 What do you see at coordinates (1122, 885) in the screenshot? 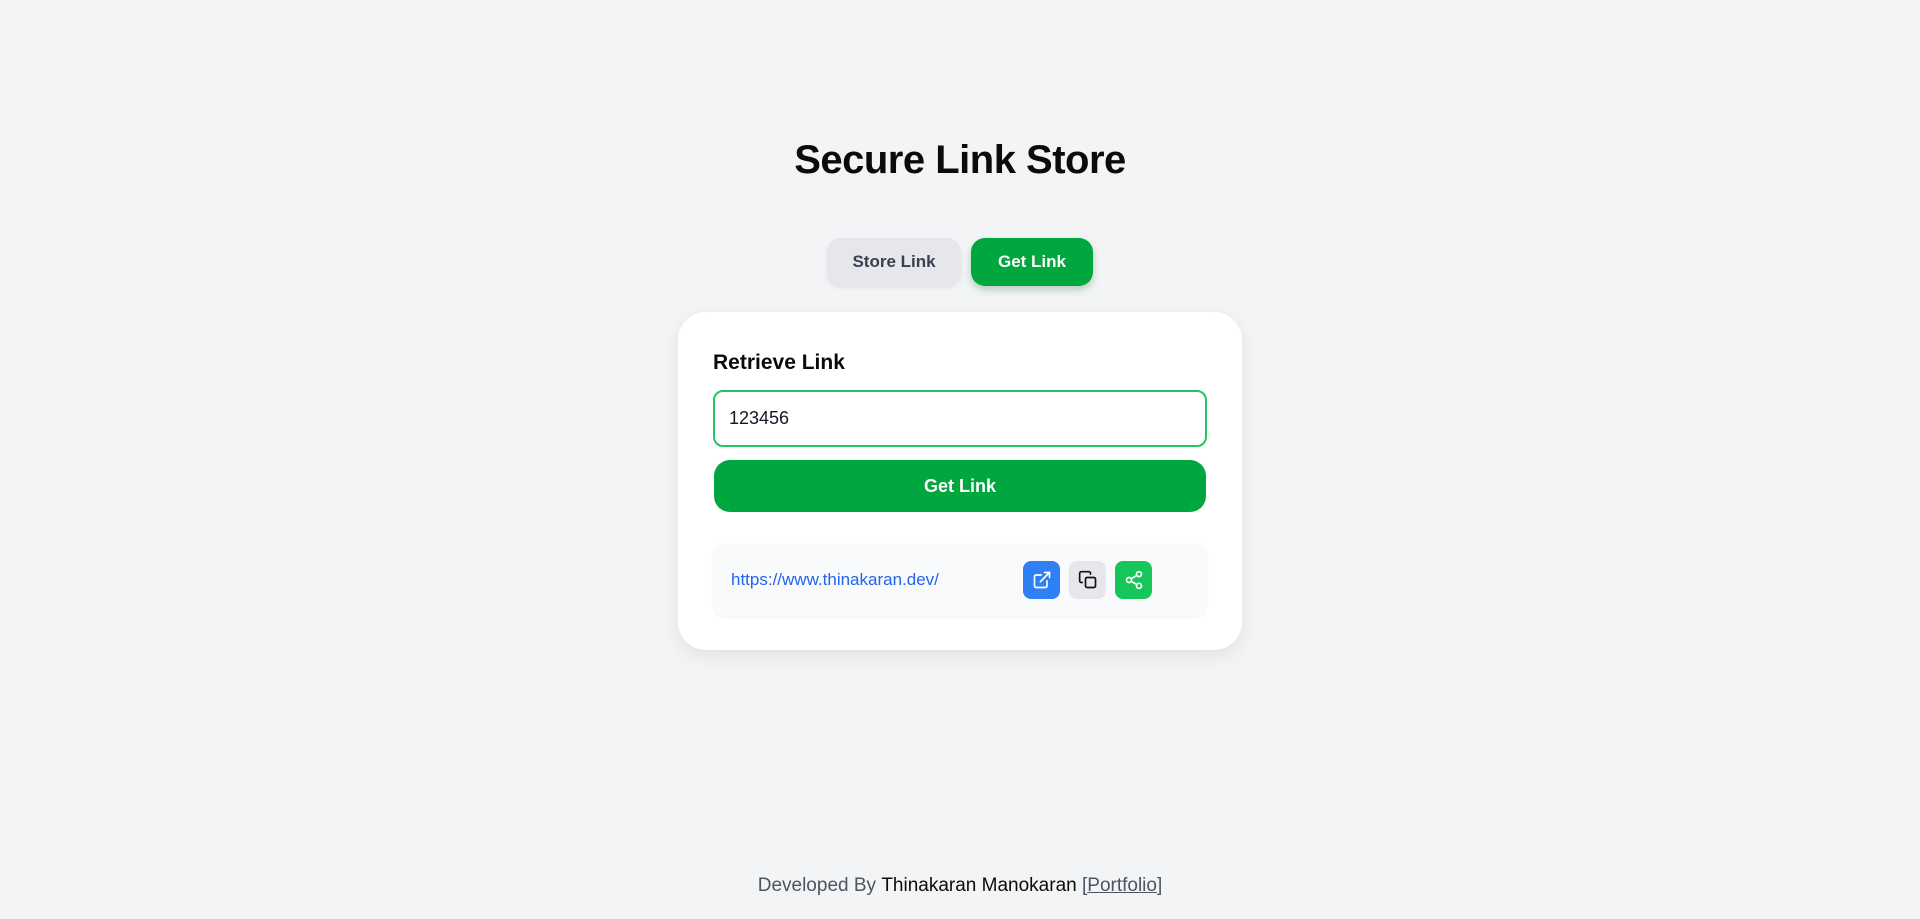
I see `portfolio-link: Portfolio` at bounding box center [1122, 885].